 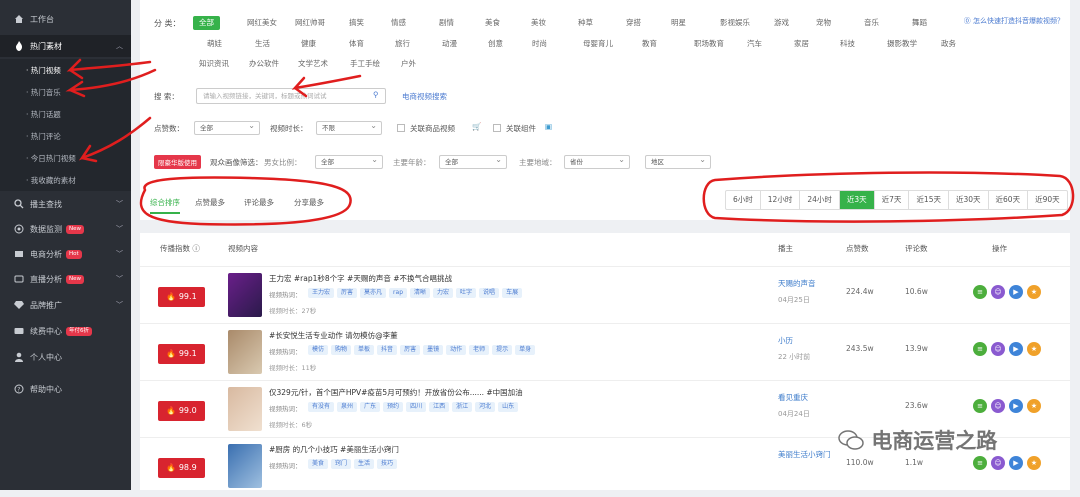 I want to click on hot-word-tag: 单板, so click(x=364, y=350).